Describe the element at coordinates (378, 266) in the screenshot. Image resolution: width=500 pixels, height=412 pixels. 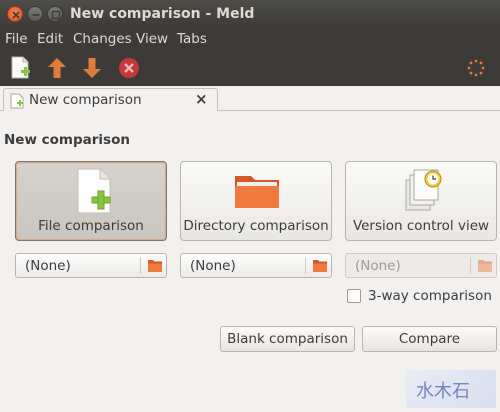
I see `version-chooser-value: (None)` at that location.